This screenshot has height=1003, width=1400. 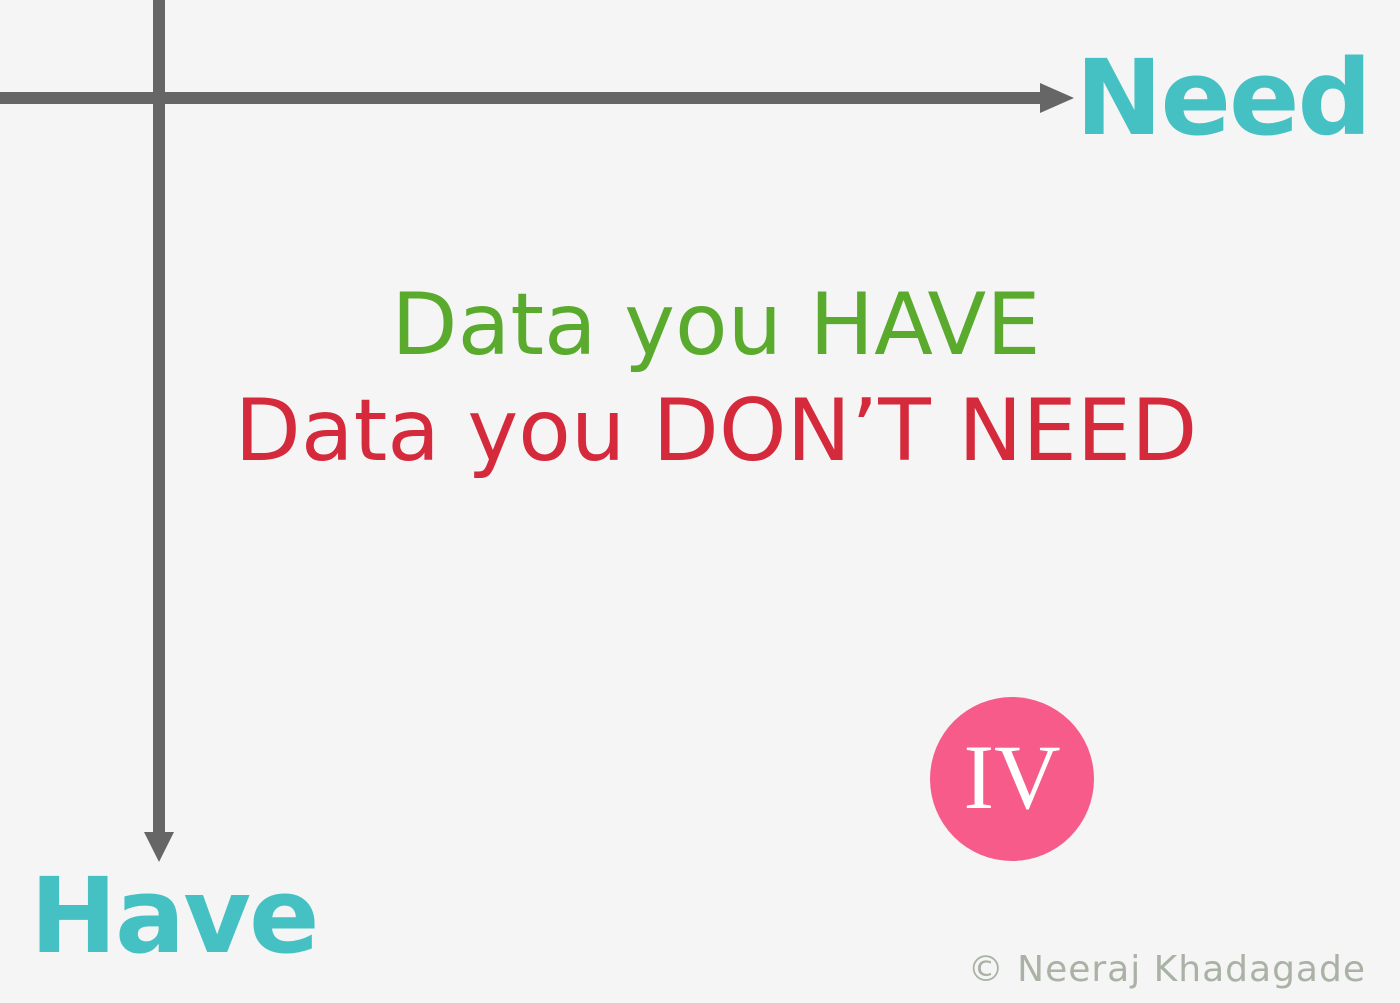 I want to click on horizontal-axis-arrowhead, so click(x=1057, y=98).